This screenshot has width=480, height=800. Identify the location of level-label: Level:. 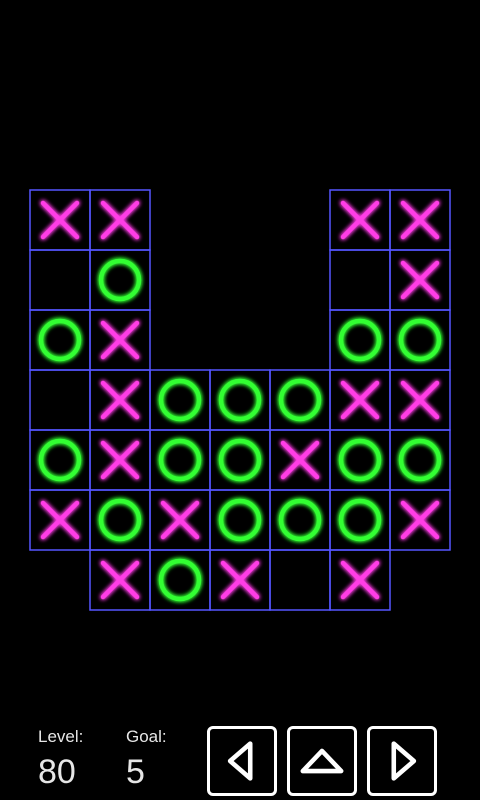
(61, 736).